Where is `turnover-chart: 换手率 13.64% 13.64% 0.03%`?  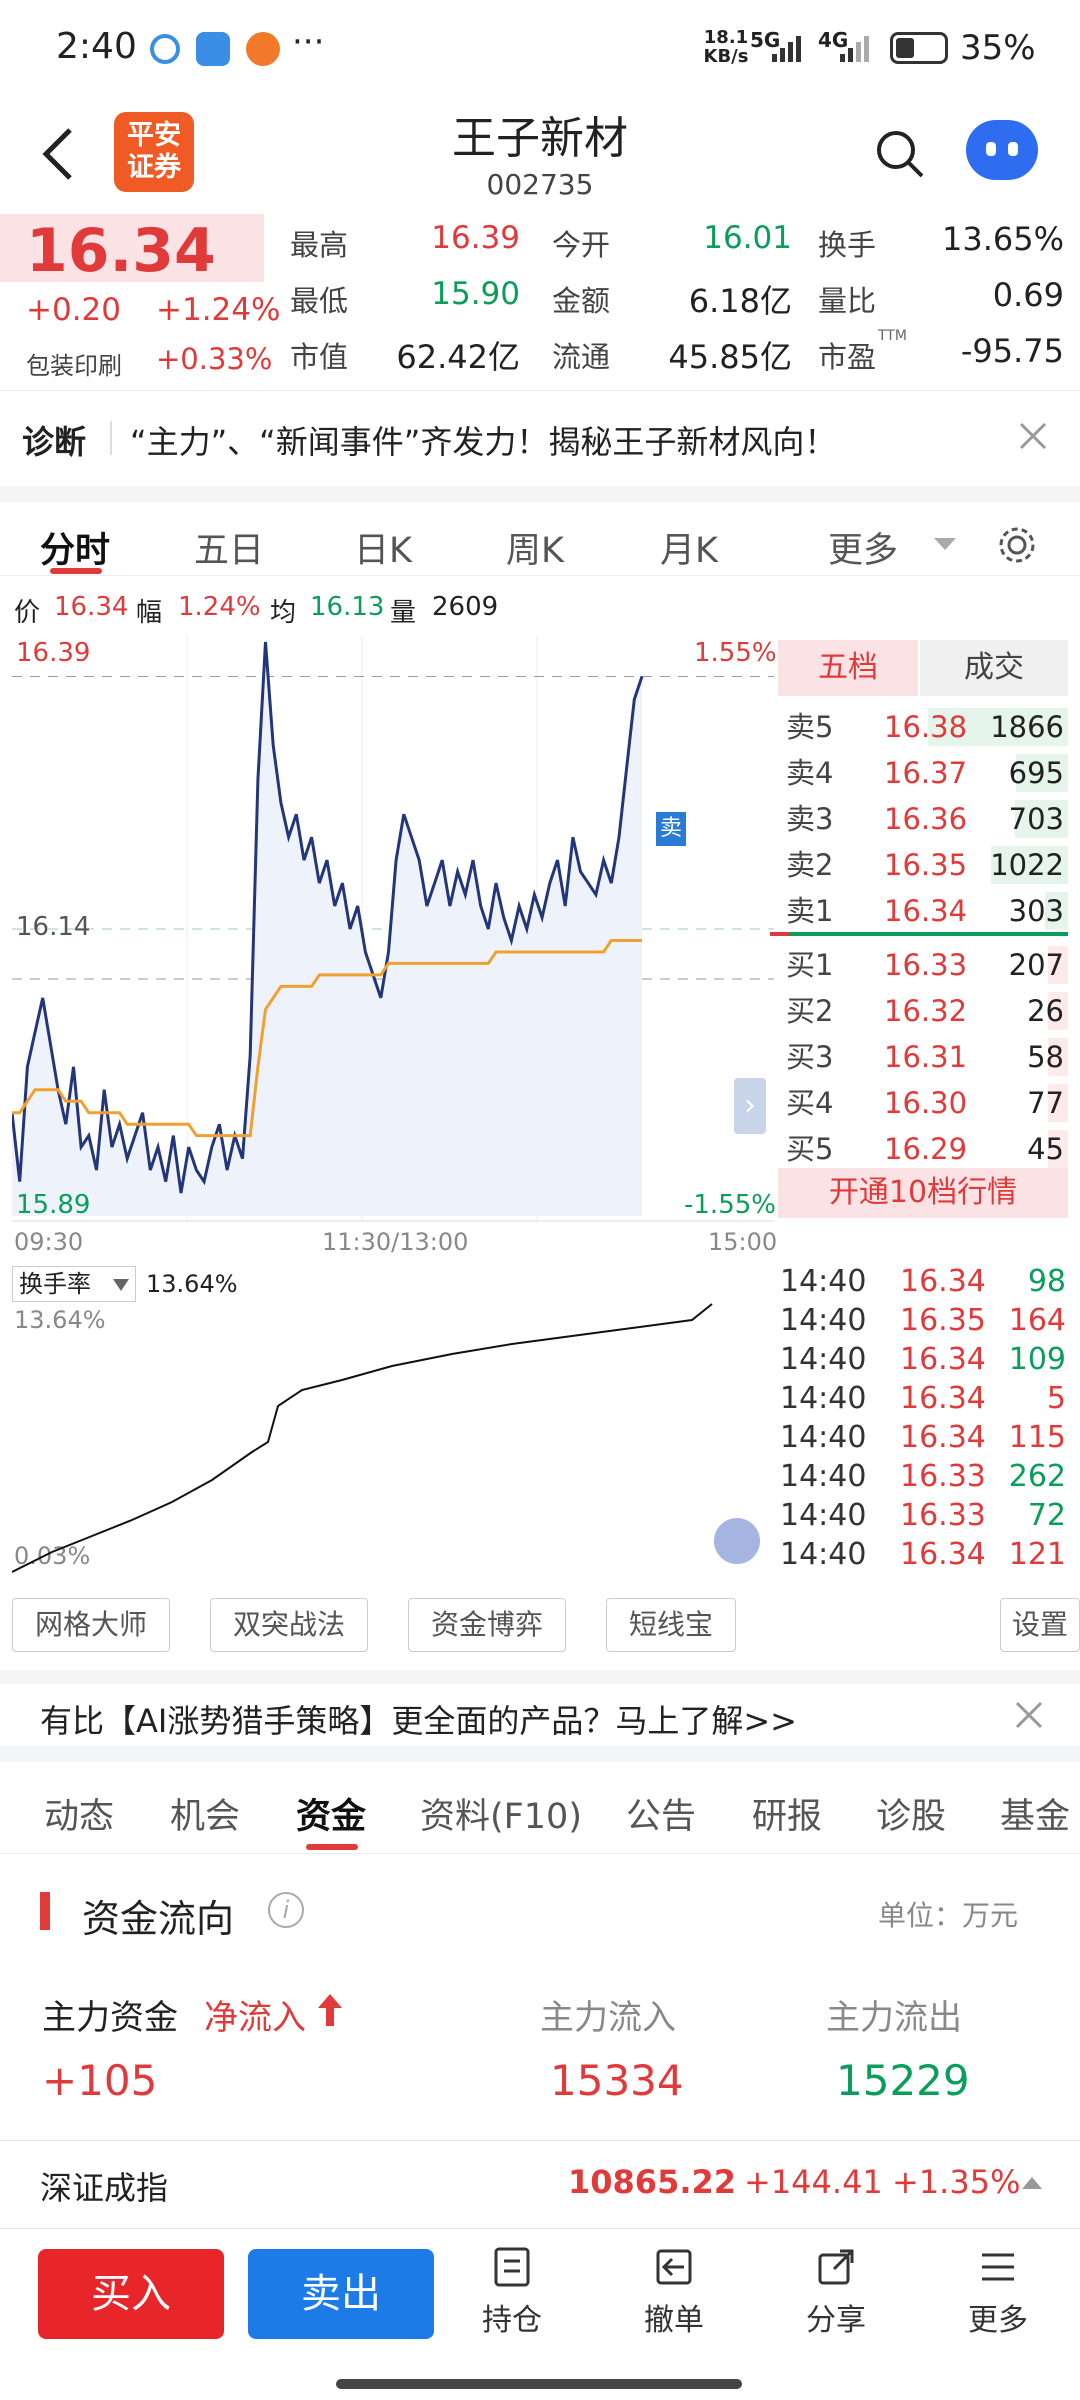 turnover-chart: 换手率 13.64% 13.64% 0.03% is located at coordinates (393, 1425).